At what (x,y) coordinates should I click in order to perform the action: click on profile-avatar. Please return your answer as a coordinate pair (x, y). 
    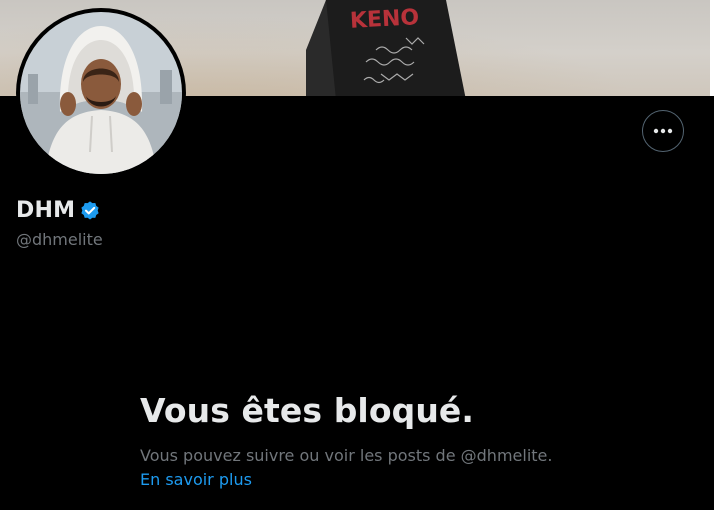
    Looking at the image, I should click on (101, 93).